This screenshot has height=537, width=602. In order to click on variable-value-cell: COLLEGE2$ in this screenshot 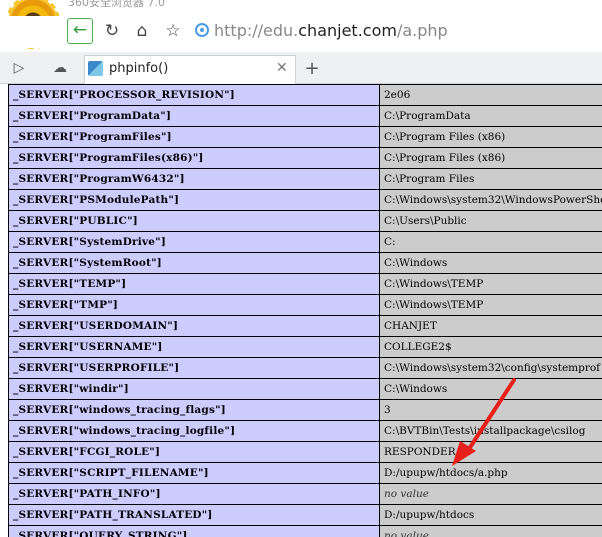, I will do `click(490, 347)`.